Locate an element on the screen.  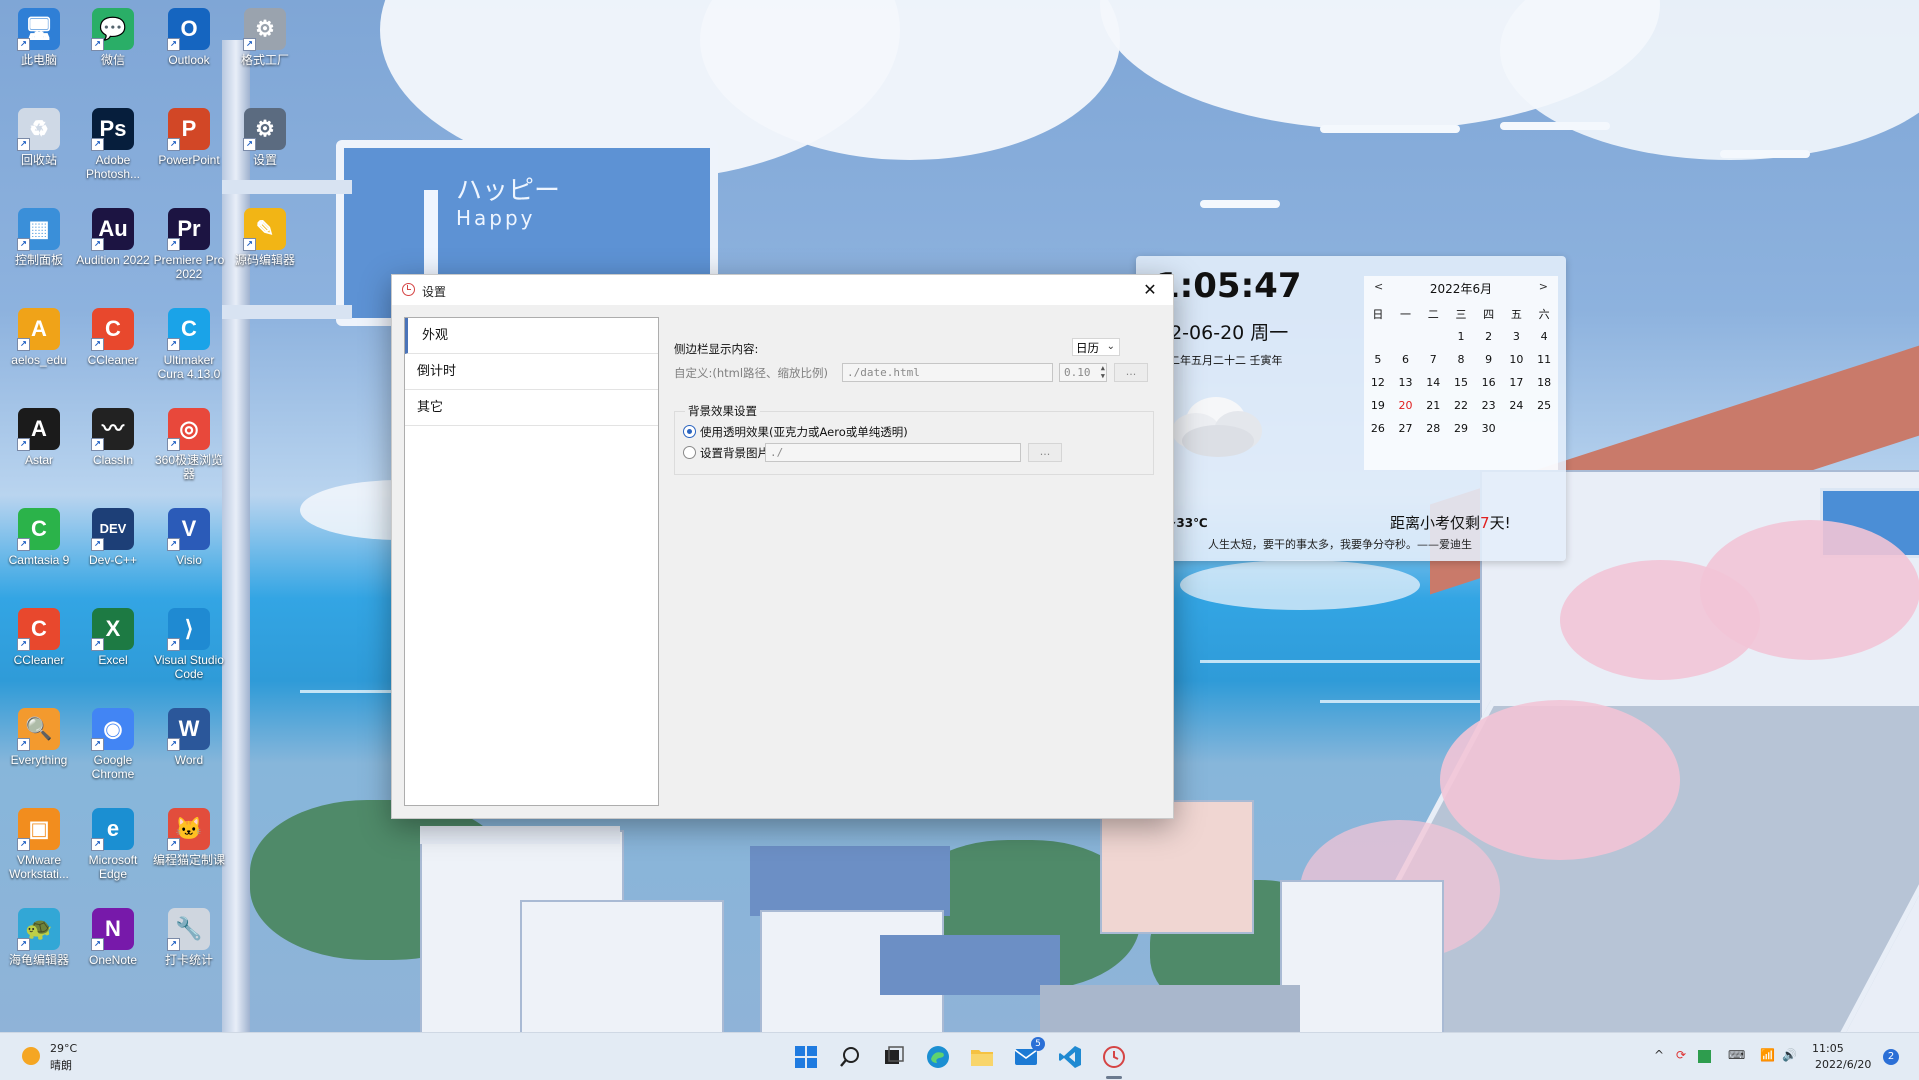
calendar-day: 17 is located at coordinates (1517, 382).